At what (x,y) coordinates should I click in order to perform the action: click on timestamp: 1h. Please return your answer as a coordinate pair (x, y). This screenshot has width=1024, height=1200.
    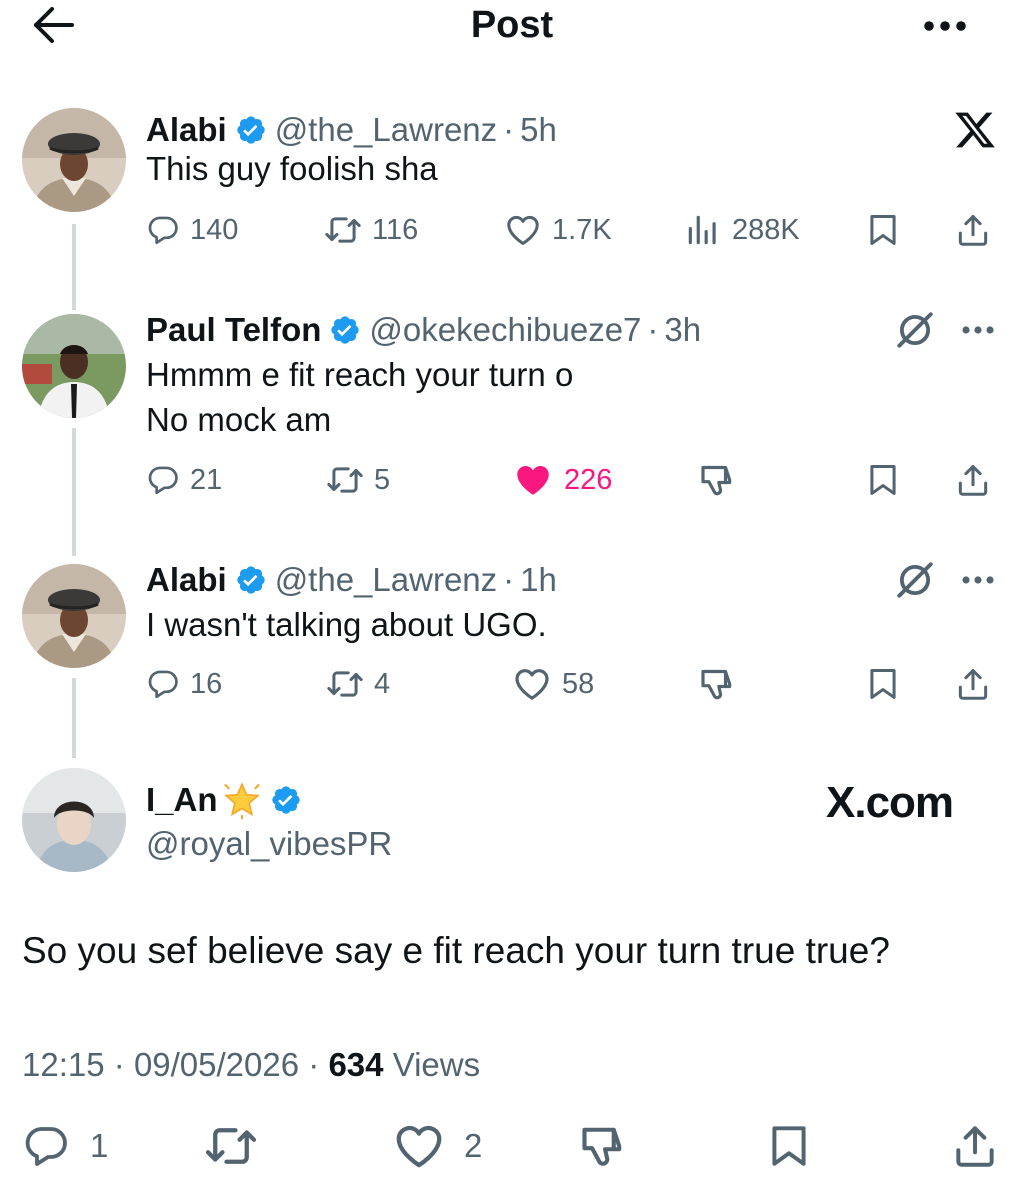
    Looking at the image, I should click on (538, 580).